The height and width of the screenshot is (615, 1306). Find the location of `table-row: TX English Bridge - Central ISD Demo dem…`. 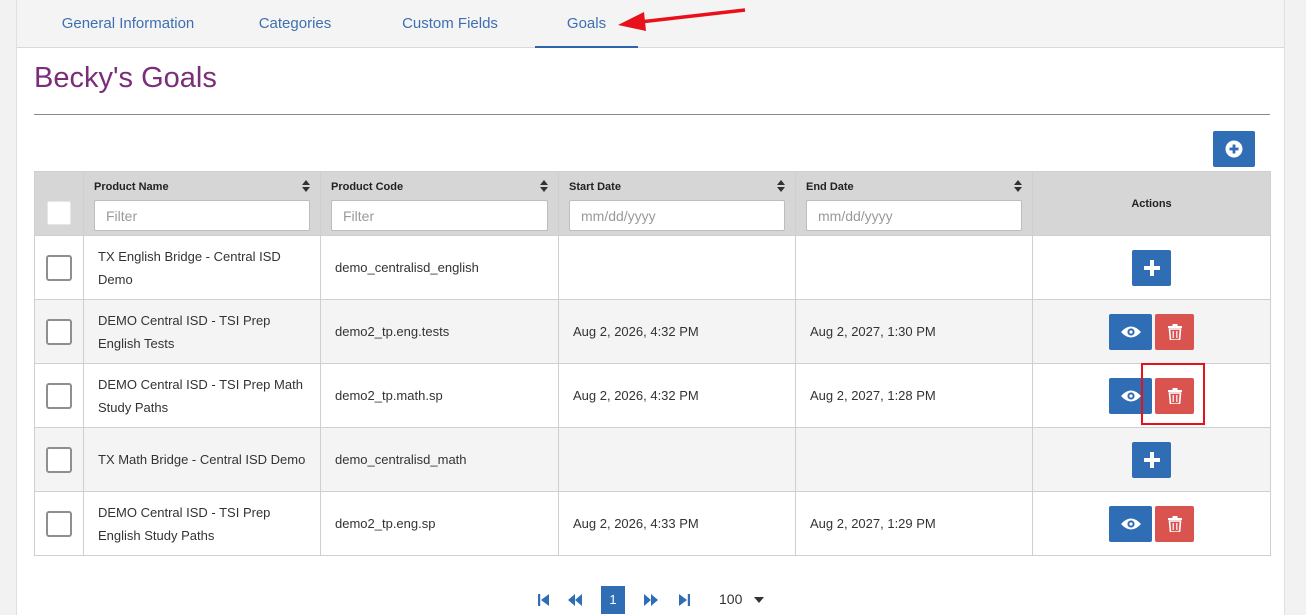

table-row: TX English Bridge - Central ISD Demo dem… is located at coordinates (652, 267).